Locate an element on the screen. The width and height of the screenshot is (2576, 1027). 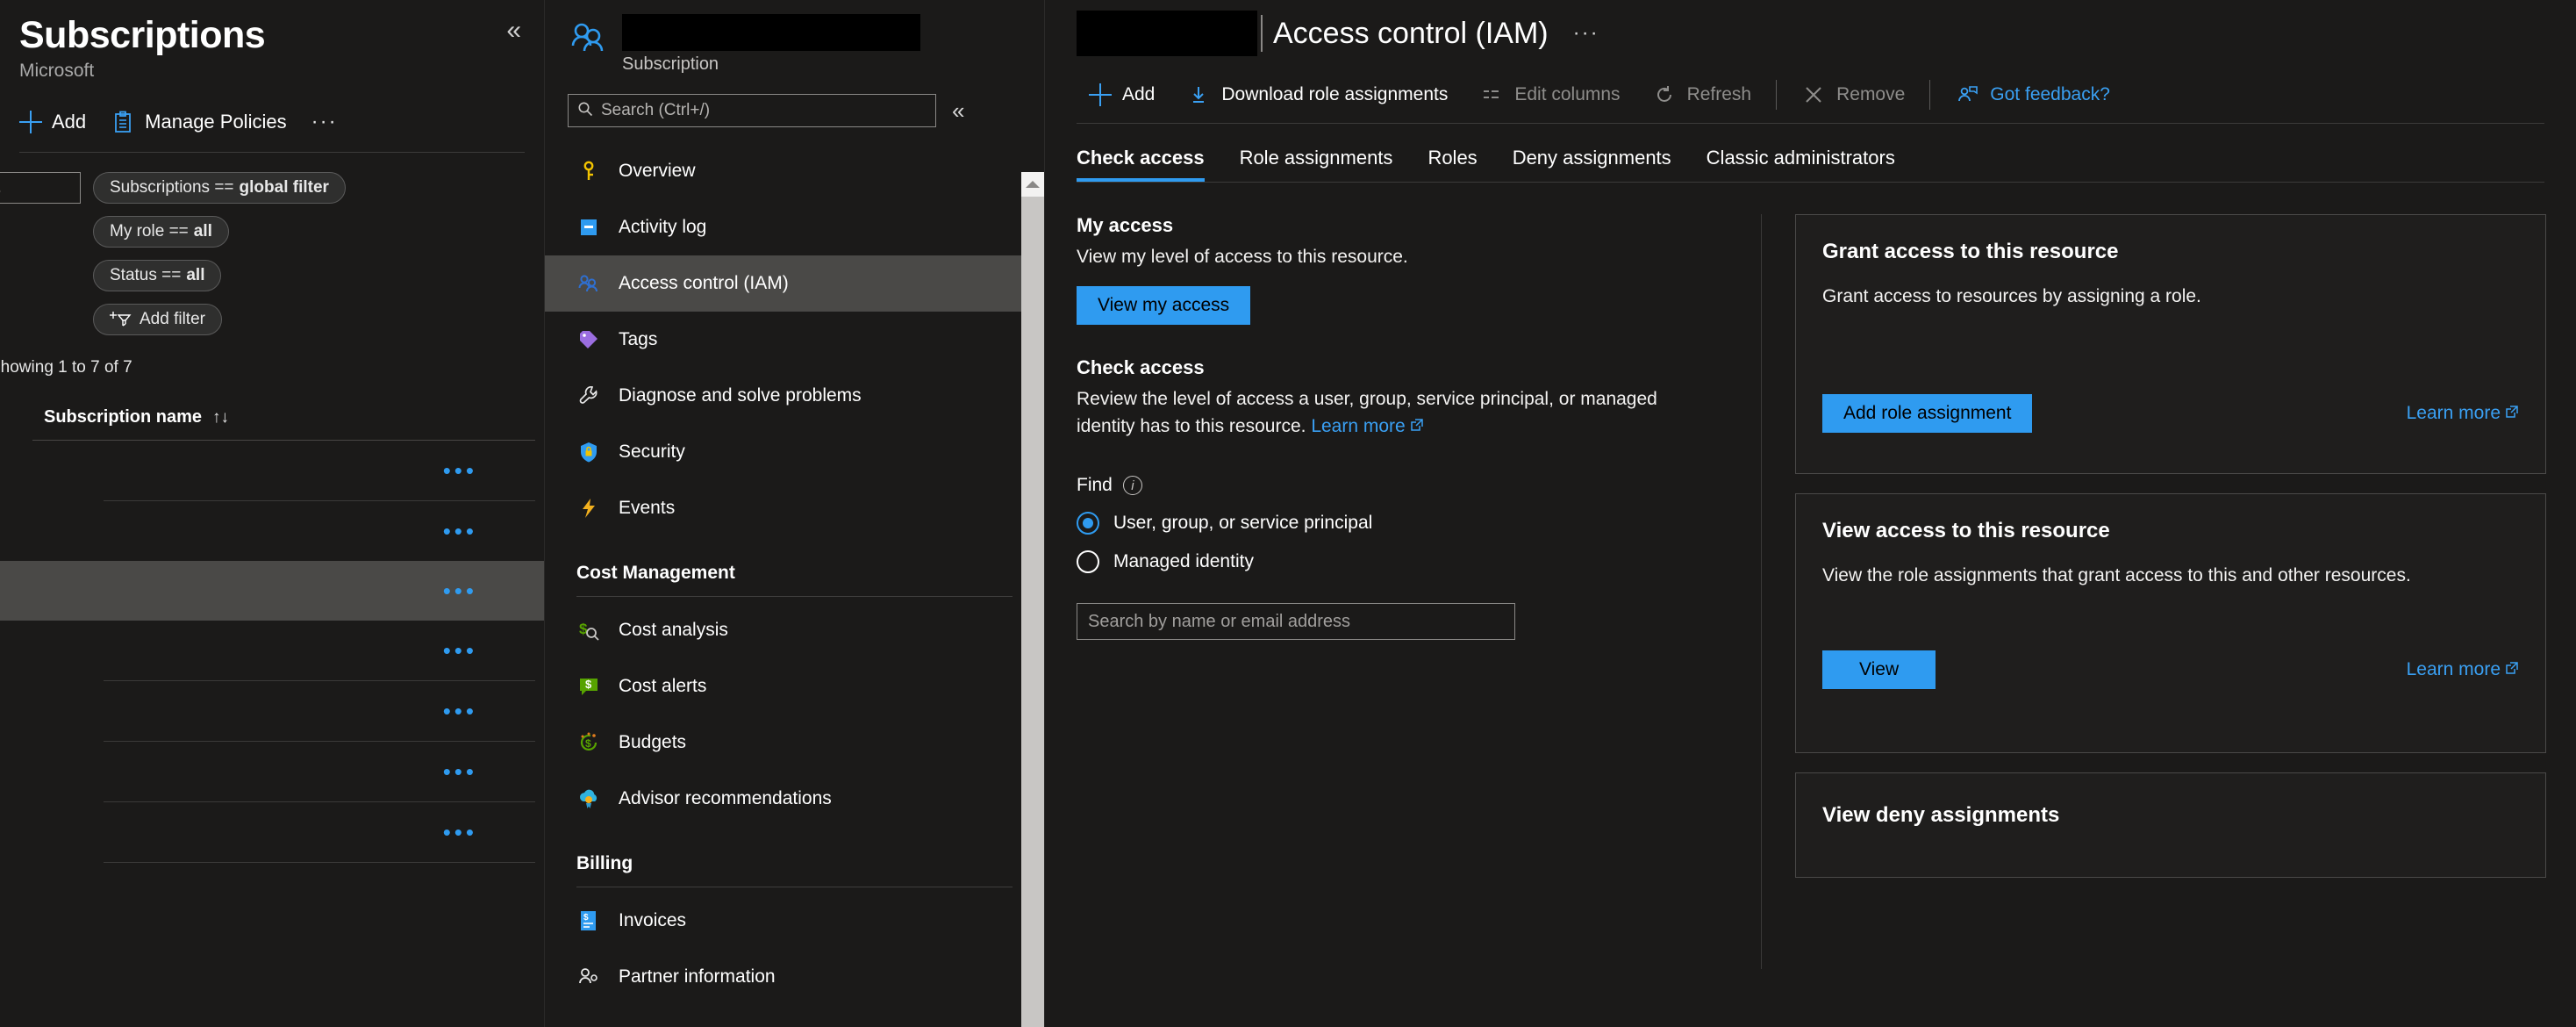
remove-button: Remove is located at coordinates (1853, 95).